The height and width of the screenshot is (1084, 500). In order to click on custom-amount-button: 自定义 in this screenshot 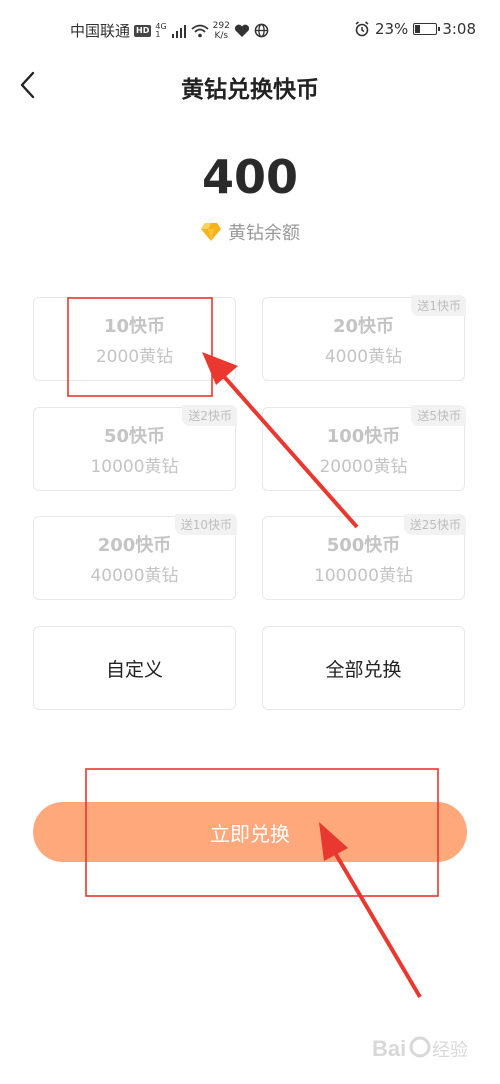, I will do `click(134, 668)`.